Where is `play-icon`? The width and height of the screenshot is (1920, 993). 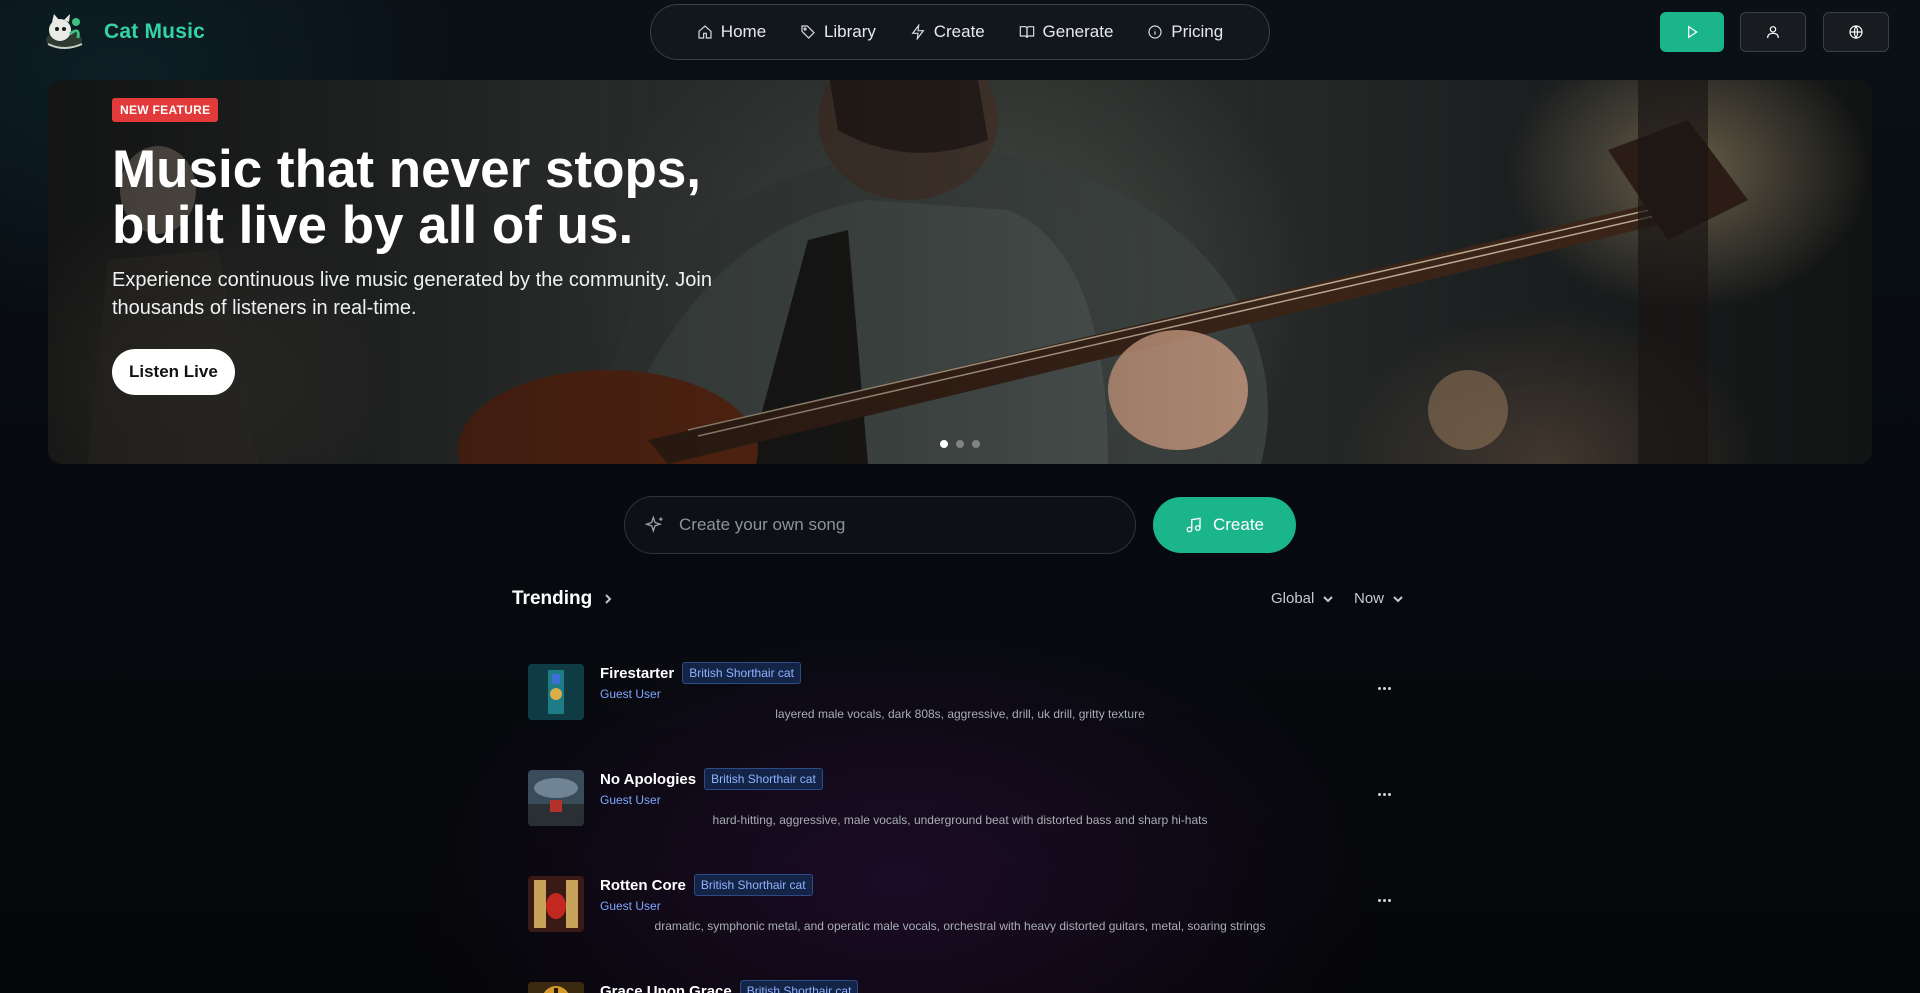 play-icon is located at coordinates (1693, 32).